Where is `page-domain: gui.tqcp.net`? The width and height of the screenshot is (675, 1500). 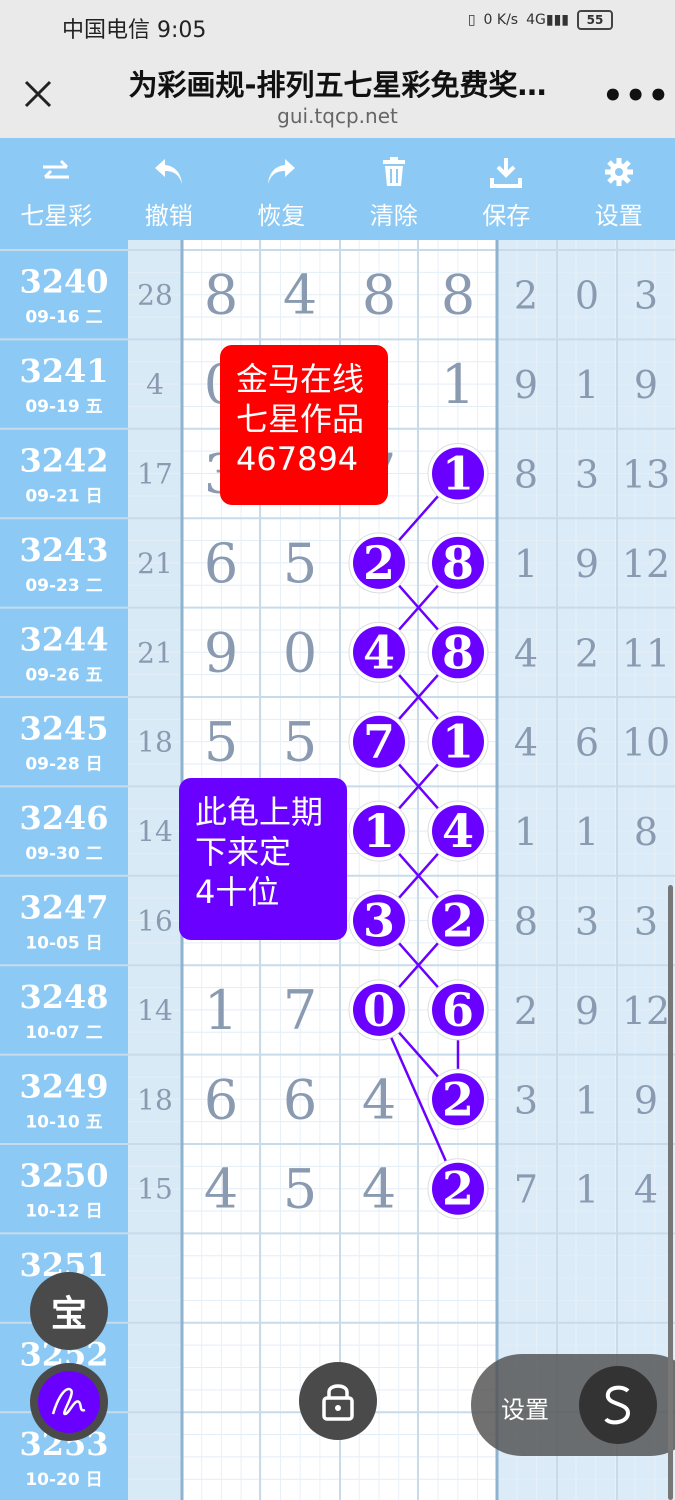 page-domain: gui.tqcp.net is located at coordinates (337, 116).